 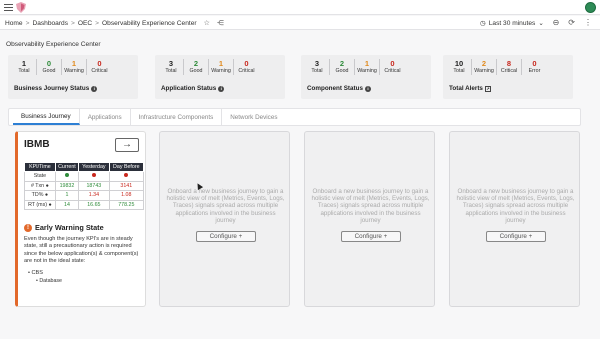 I want to click on hamburger-icon, so click(x=8, y=7).